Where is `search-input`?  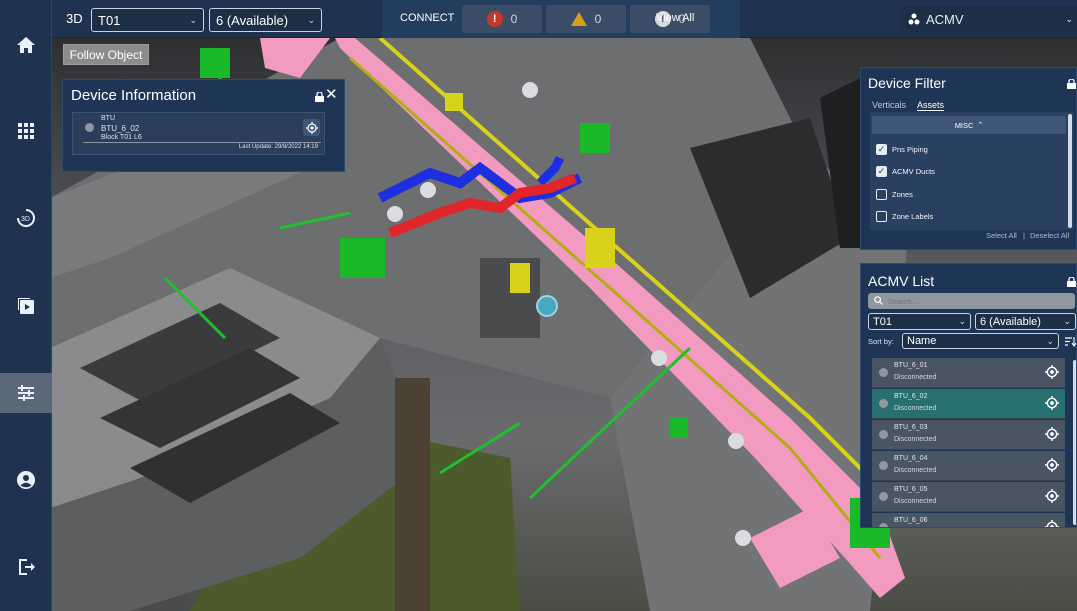 search-input is located at coordinates (978, 301).